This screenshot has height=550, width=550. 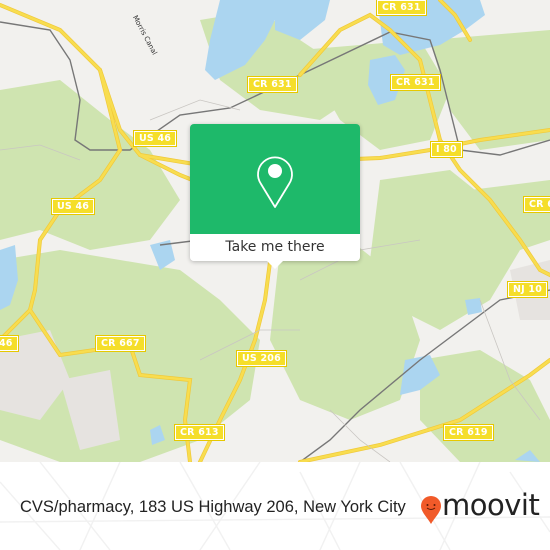 What do you see at coordinates (431, 510) in the screenshot?
I see `moovit-pin-icon` at bounding box center [431, 510].